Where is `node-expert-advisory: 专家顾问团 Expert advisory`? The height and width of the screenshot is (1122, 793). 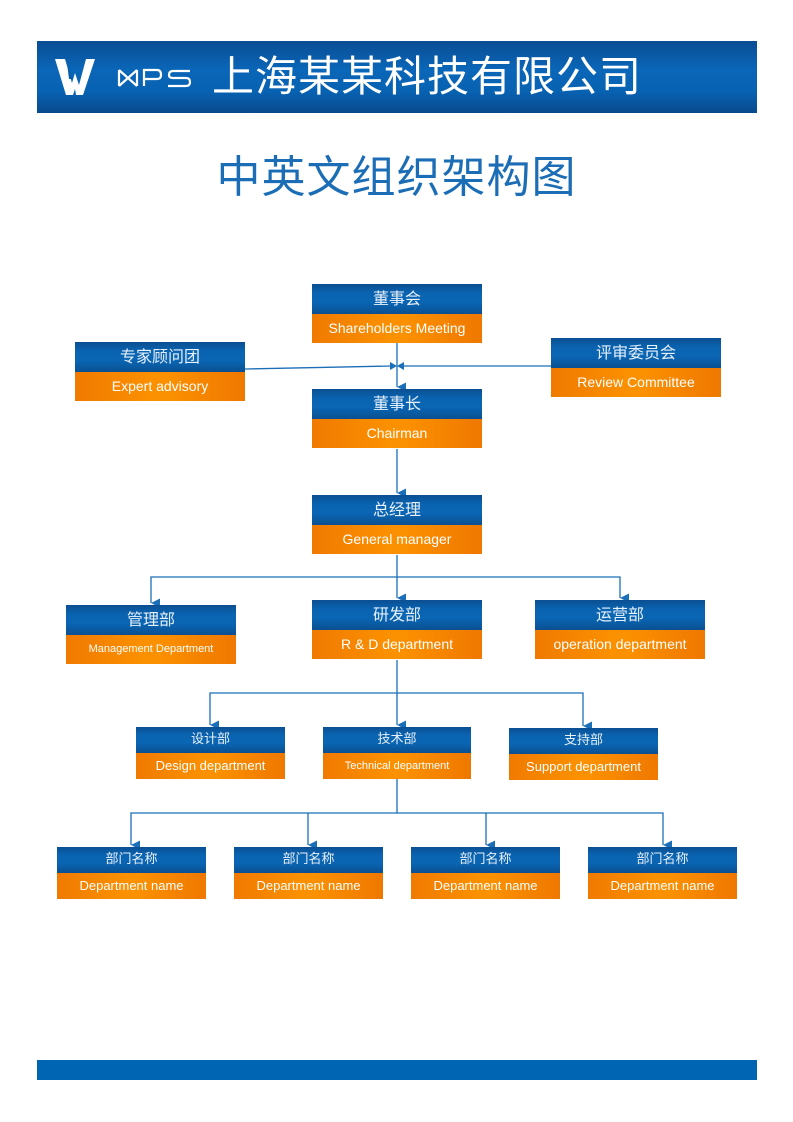
node-expert-advisory: 专家顾问团 Expert advisory is located at coordinates (160, 371).